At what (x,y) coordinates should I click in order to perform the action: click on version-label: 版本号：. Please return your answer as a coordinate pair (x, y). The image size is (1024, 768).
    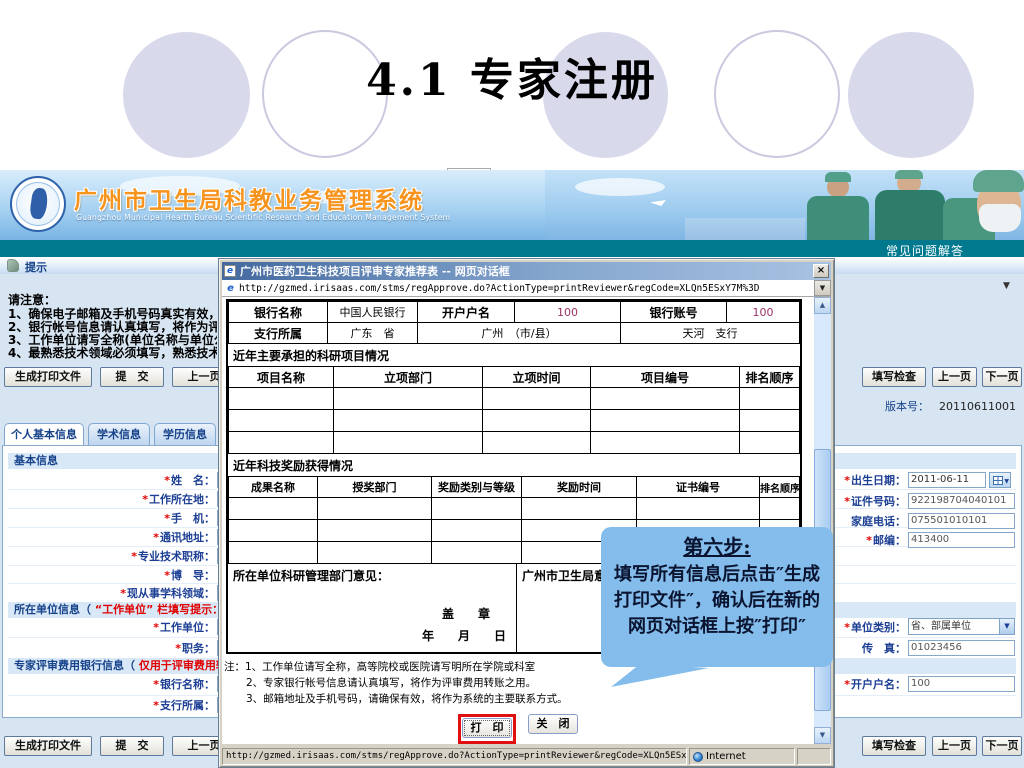
    Looking at the image, I should click on (907, 406).